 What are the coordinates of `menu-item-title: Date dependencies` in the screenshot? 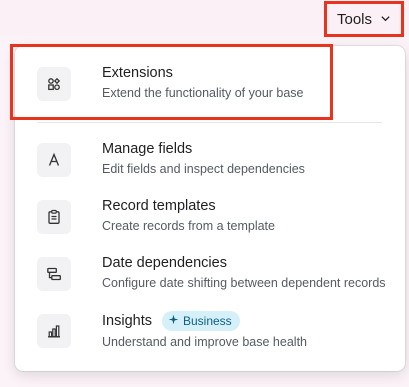 It's located at (164, 263).